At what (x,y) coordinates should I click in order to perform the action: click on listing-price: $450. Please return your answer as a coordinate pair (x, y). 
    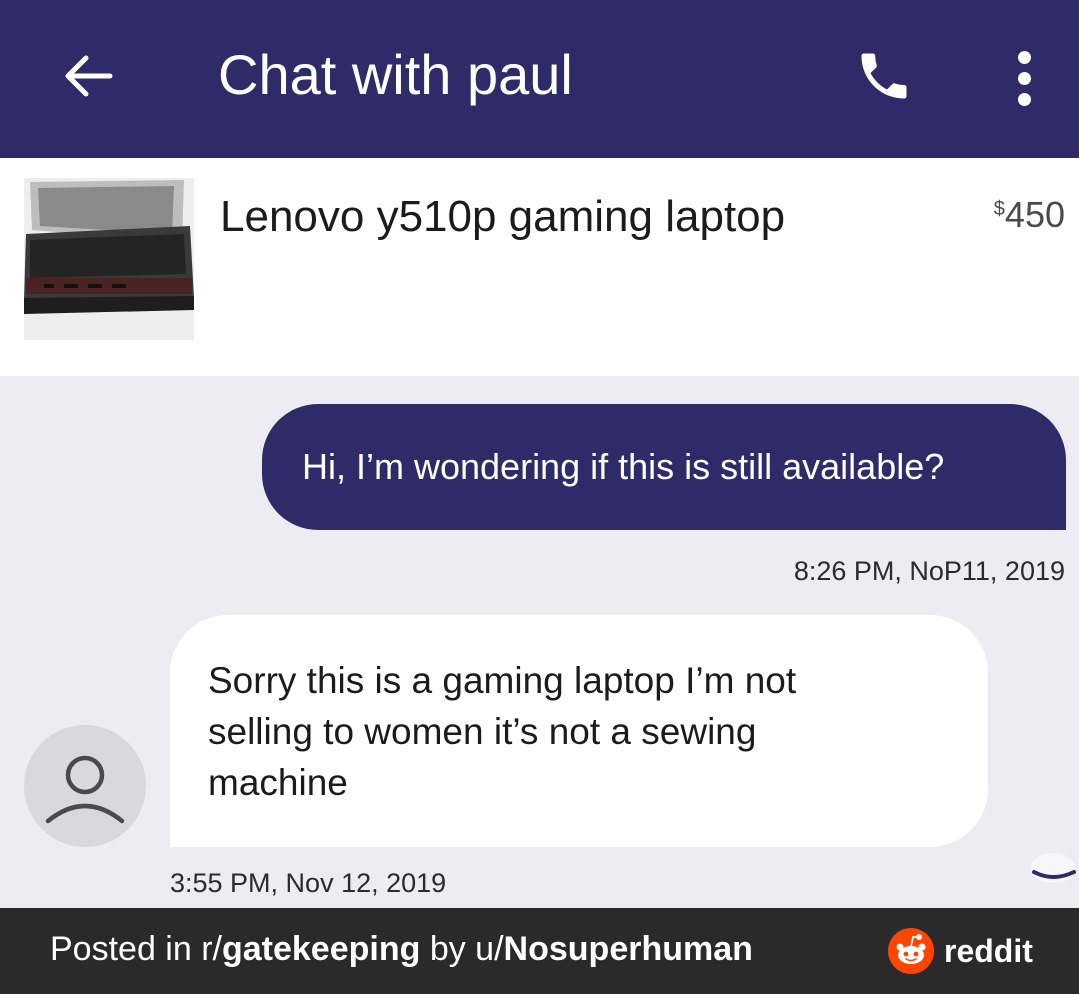
    Looking at the image, I should click on (1029, 215).